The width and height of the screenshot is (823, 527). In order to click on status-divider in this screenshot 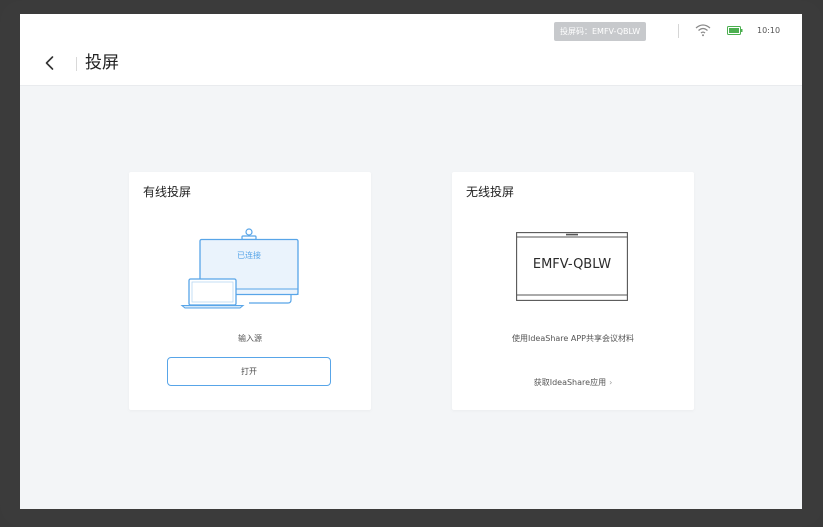, I will do `click(678, 31)`.